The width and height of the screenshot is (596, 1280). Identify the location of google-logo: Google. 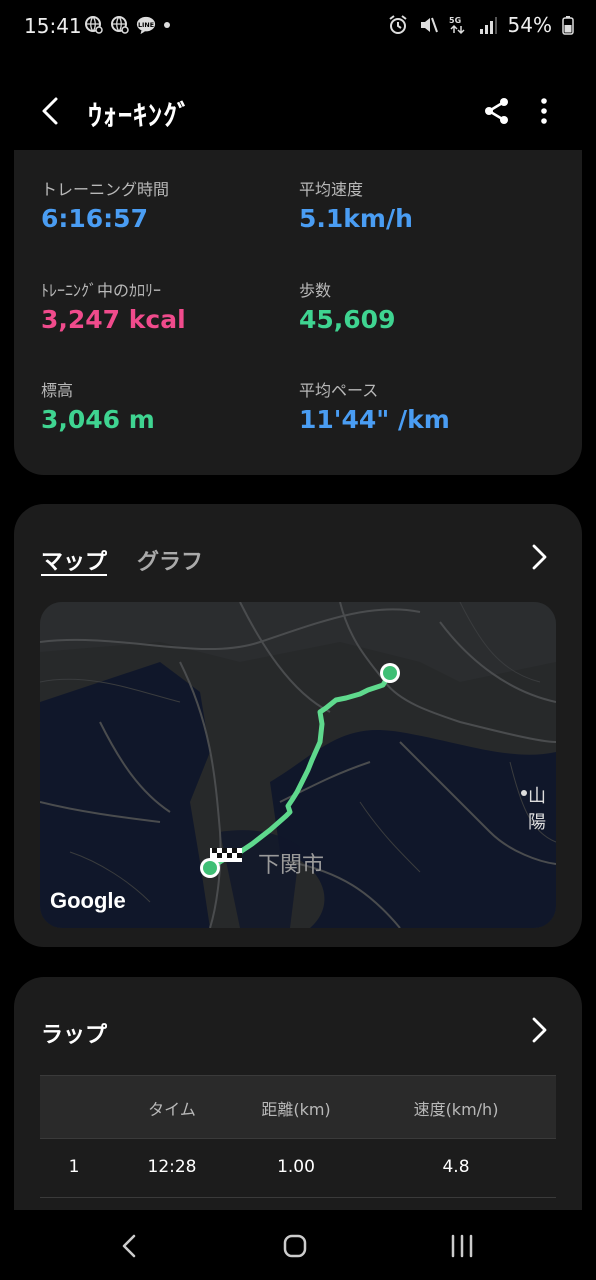
(88, 900).